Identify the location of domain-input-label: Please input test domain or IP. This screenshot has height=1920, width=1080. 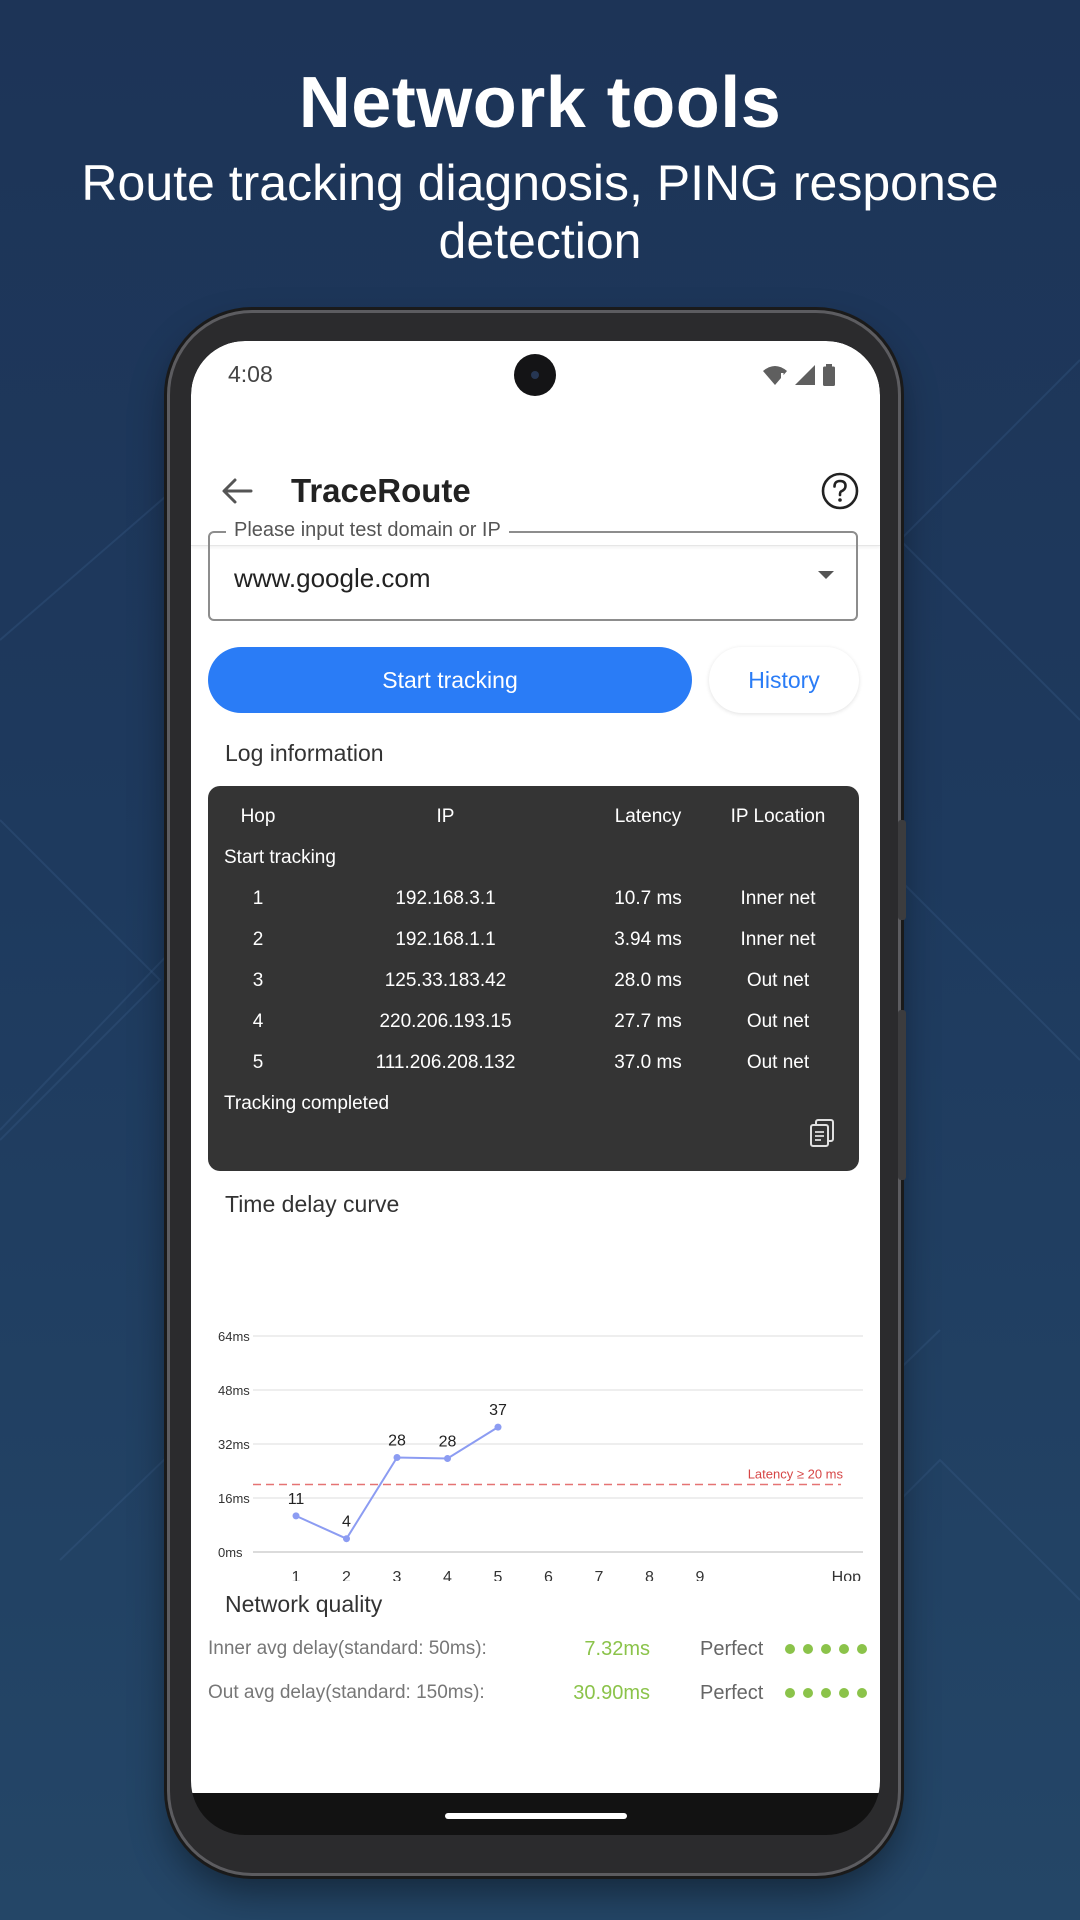
(367, 530).